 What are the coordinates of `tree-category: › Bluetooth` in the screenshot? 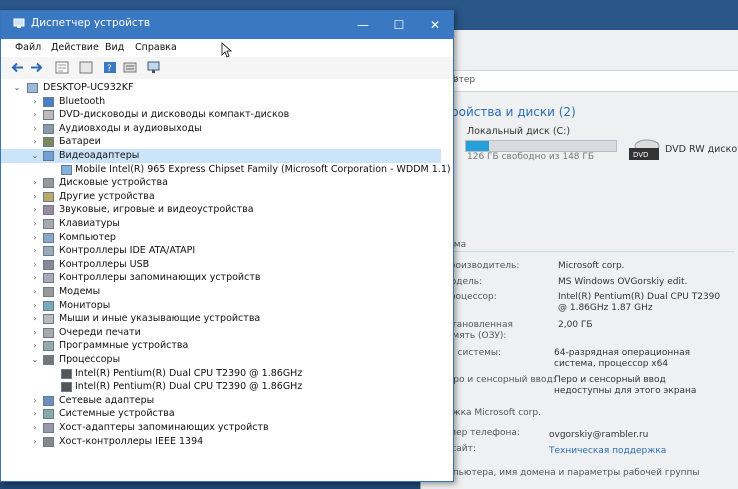 It's located at (221, 102).